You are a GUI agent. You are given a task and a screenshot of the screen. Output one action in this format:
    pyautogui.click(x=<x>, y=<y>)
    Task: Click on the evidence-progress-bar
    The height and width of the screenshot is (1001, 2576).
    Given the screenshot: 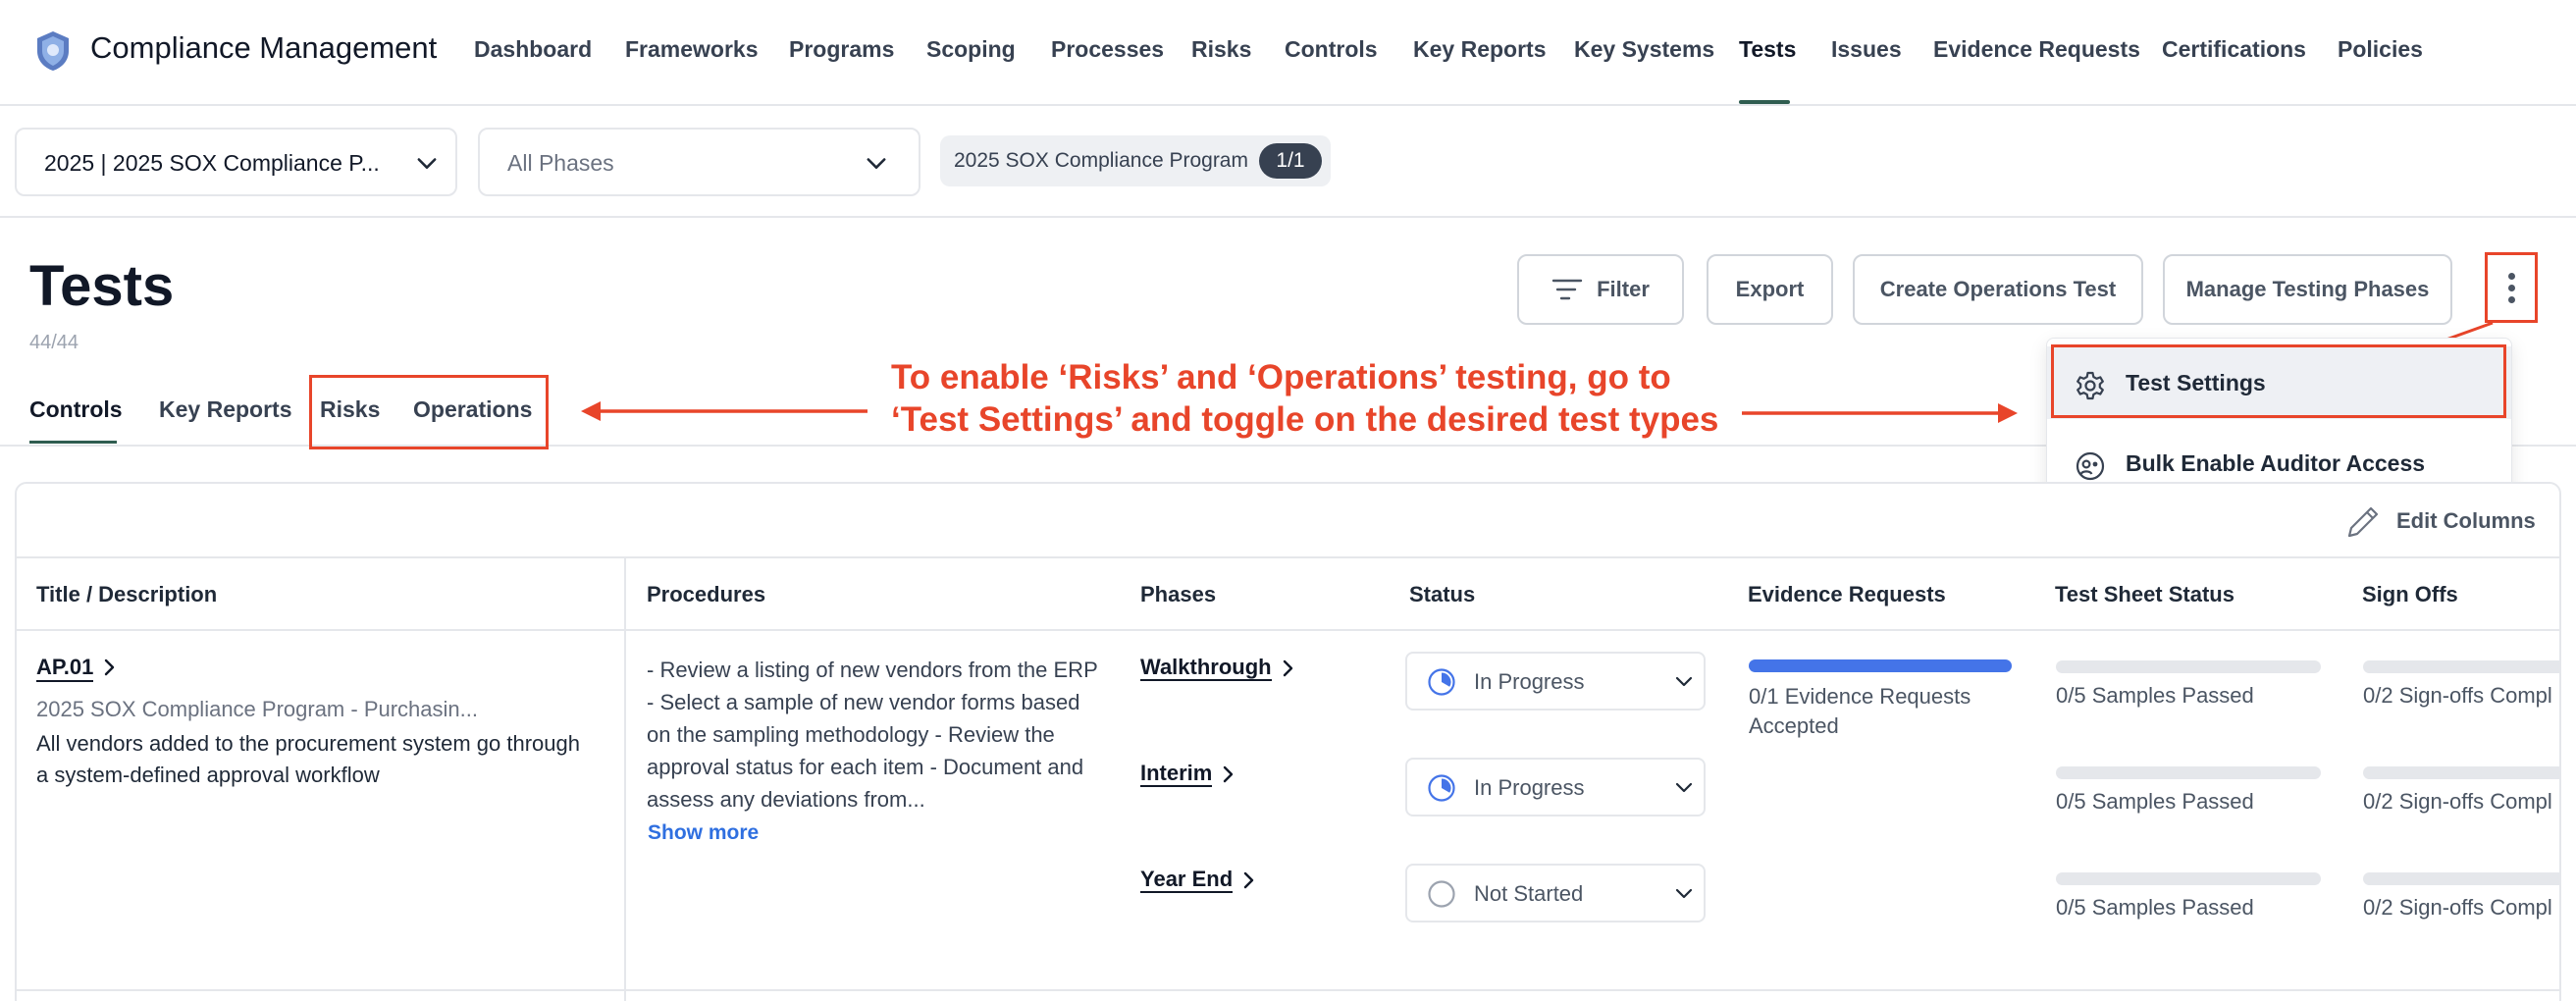 What is the action you would take?
    pyautogui.click(x=1880, y=665)
    